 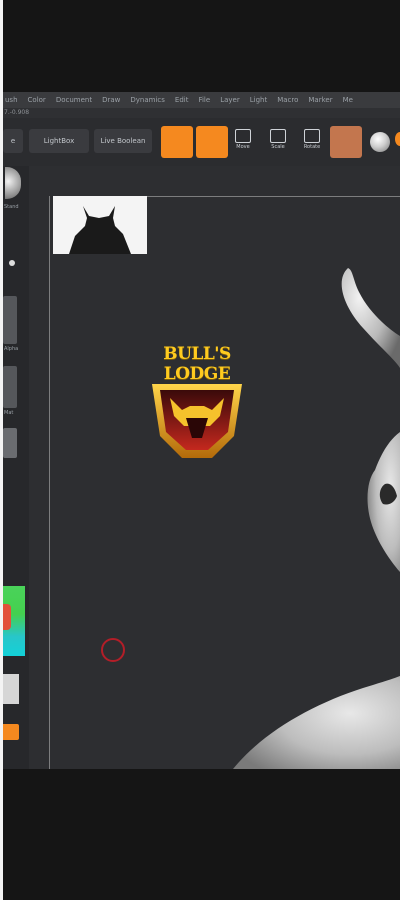 I want to click on brush-cursor, so click(x=113, y=650).